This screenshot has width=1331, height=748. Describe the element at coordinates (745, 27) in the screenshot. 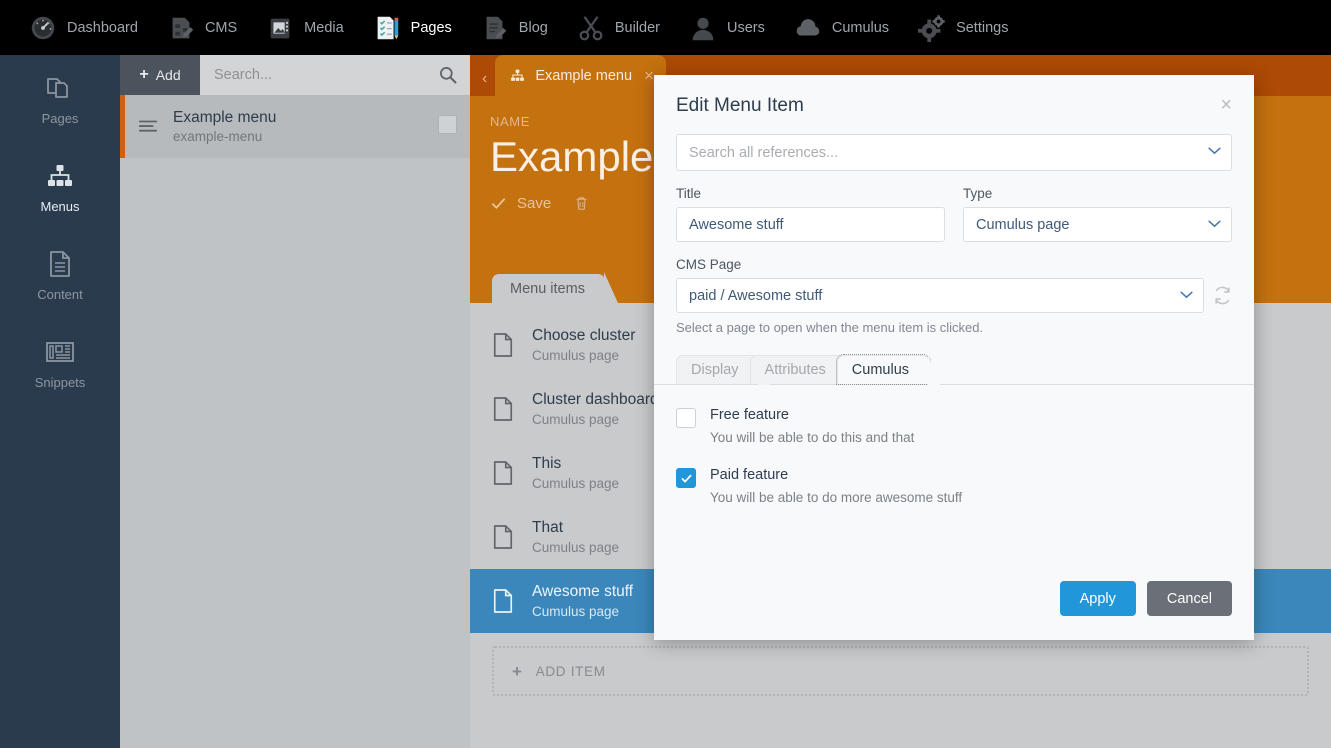

I see `topnav-label: Users` at that location.